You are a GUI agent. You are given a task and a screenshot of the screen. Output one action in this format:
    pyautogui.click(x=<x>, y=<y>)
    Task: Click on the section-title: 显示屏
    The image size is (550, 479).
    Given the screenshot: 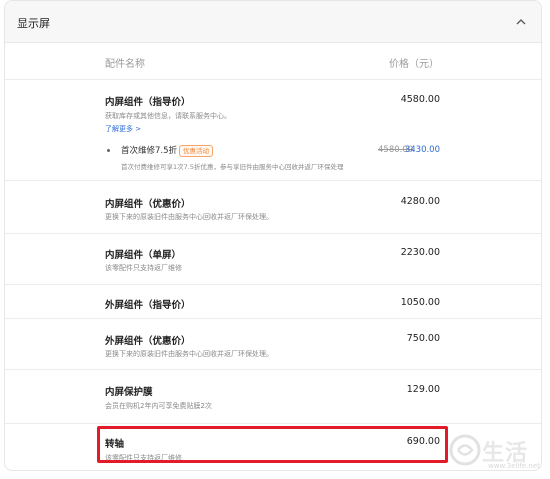 What is the action you would take?
    pyautogui.click(x=33, y=23)
    